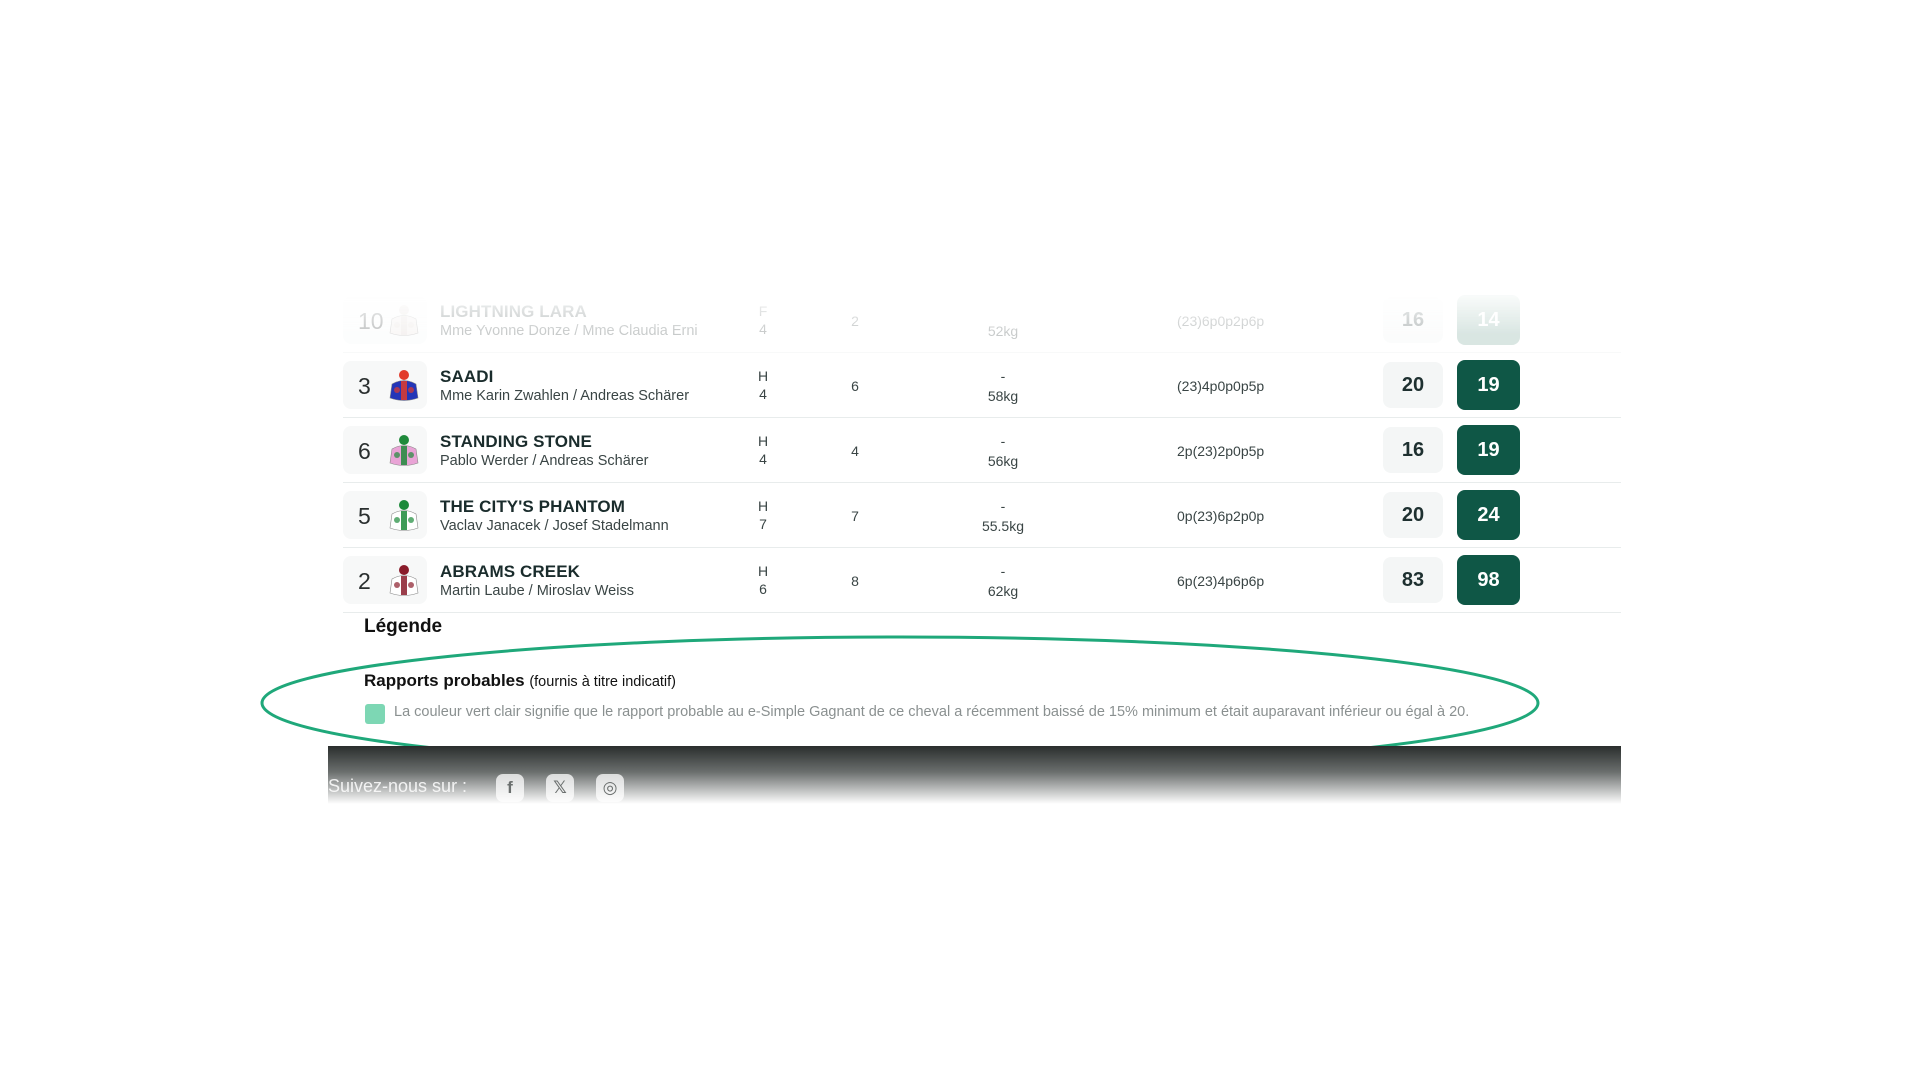  Describe the element at coordinates (371, 321) in the screenshot. I see `runner-number: 10` at that location.